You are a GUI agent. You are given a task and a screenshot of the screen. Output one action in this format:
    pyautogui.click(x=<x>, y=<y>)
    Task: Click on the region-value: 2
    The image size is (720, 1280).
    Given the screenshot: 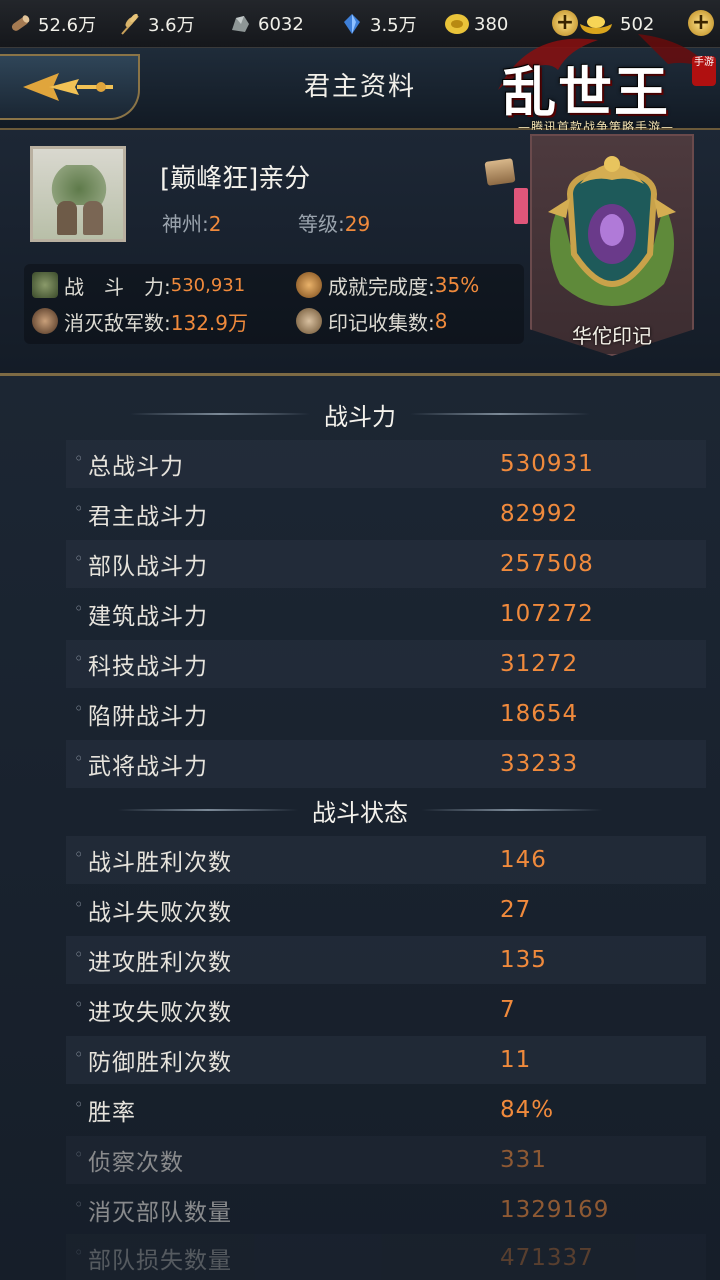 What is the action you would take?
    pyautogui.click(x=215, y=224)
    